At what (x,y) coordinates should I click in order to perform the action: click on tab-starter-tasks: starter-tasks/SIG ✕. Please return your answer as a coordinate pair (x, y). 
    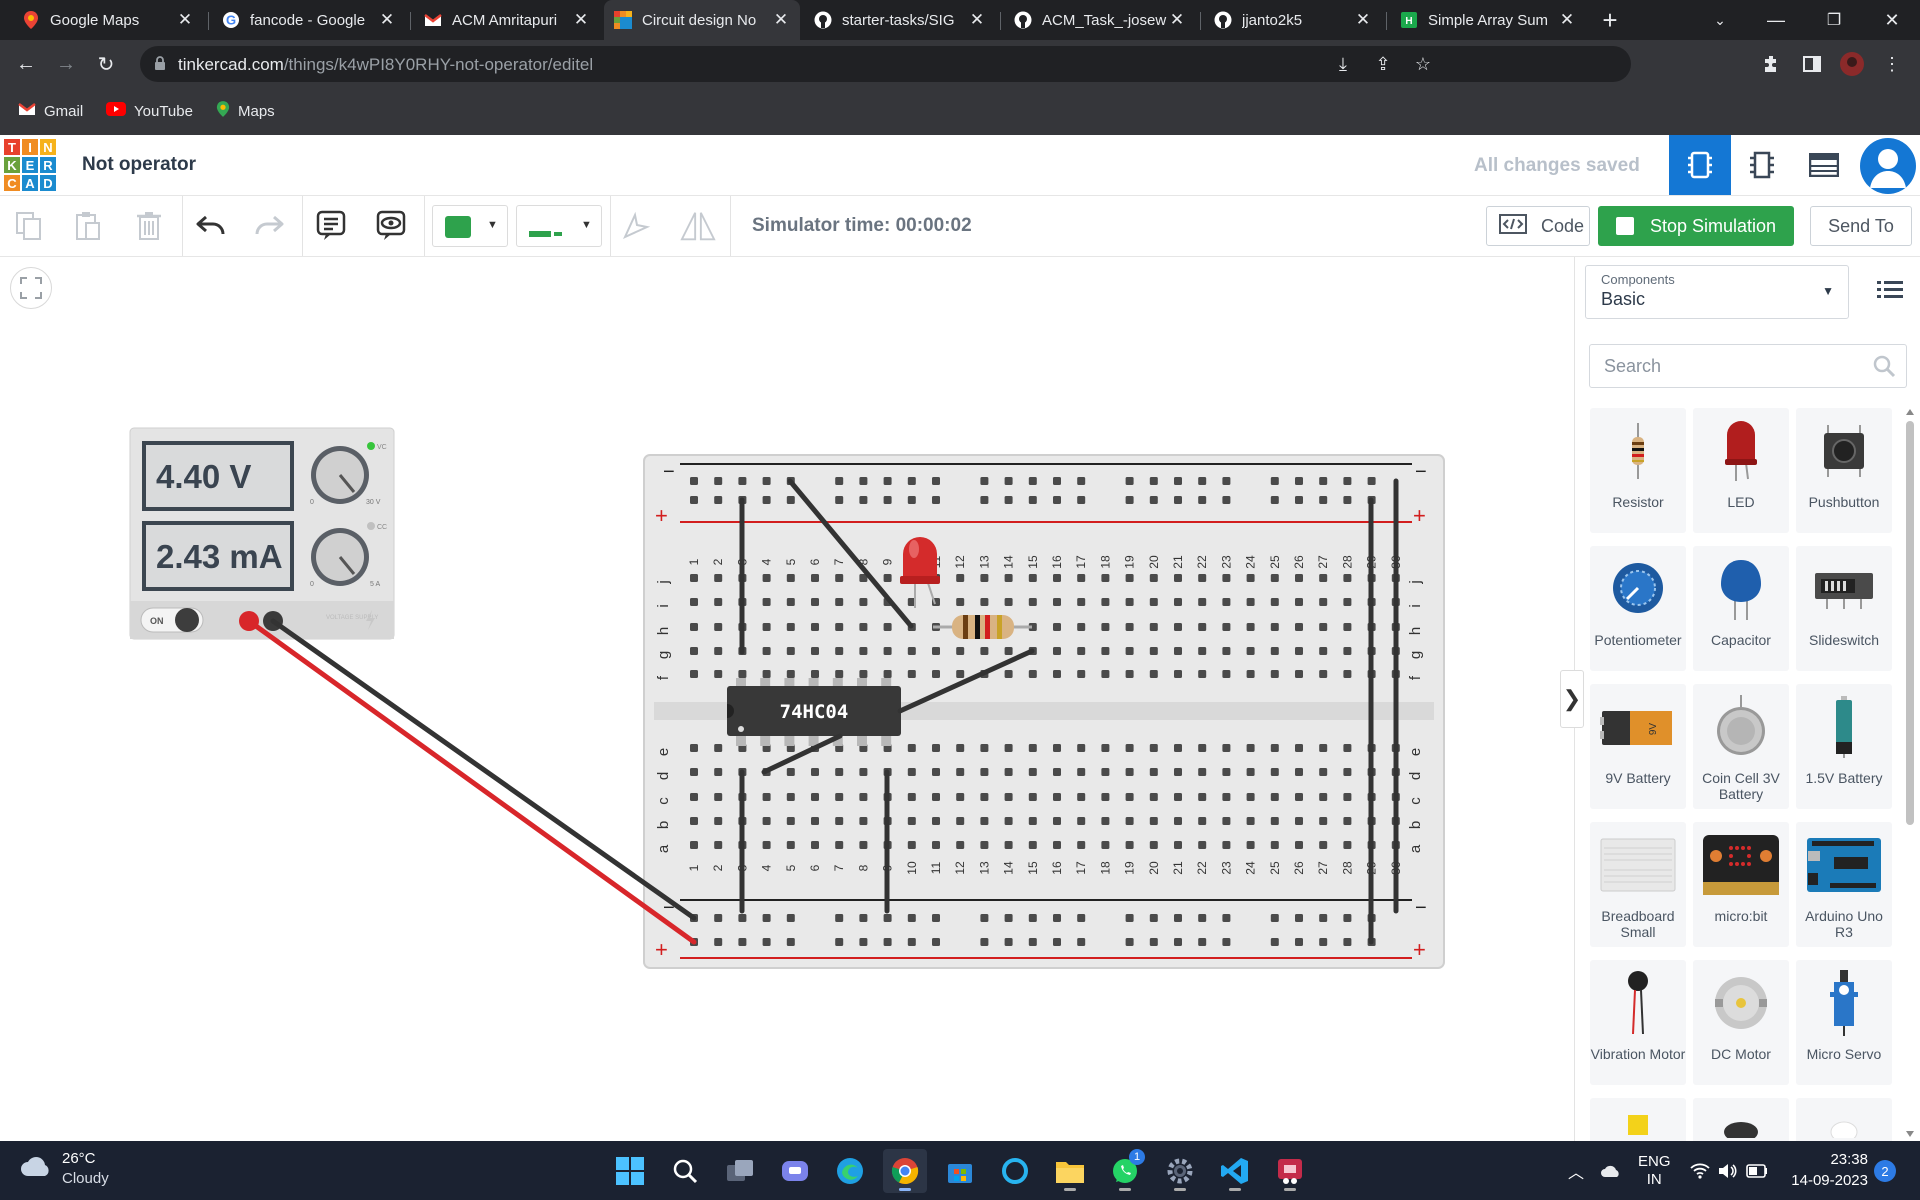
    Looking at the image, I should click on (900, 20).